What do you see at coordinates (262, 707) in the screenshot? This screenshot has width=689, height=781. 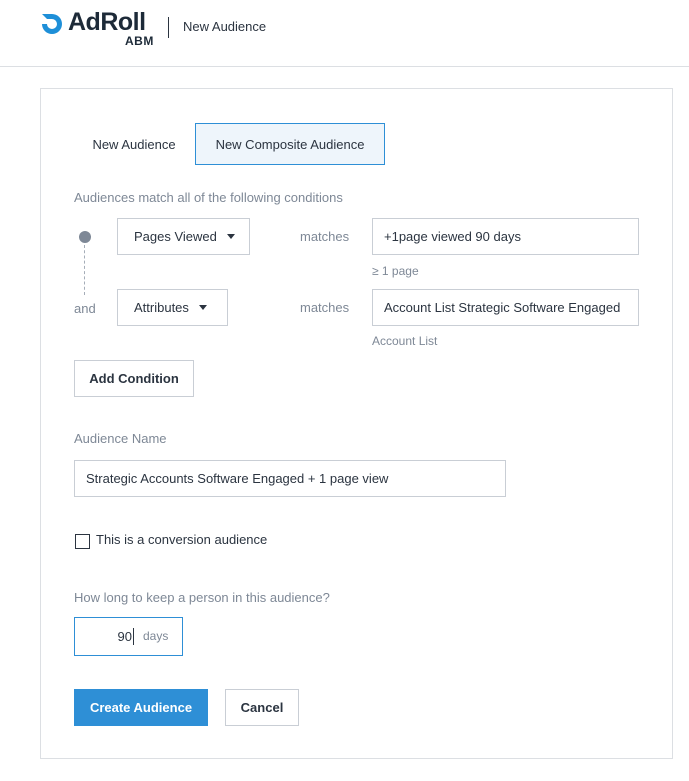 I see `cancel-button: Cancel` at bounding box center [262, 707].